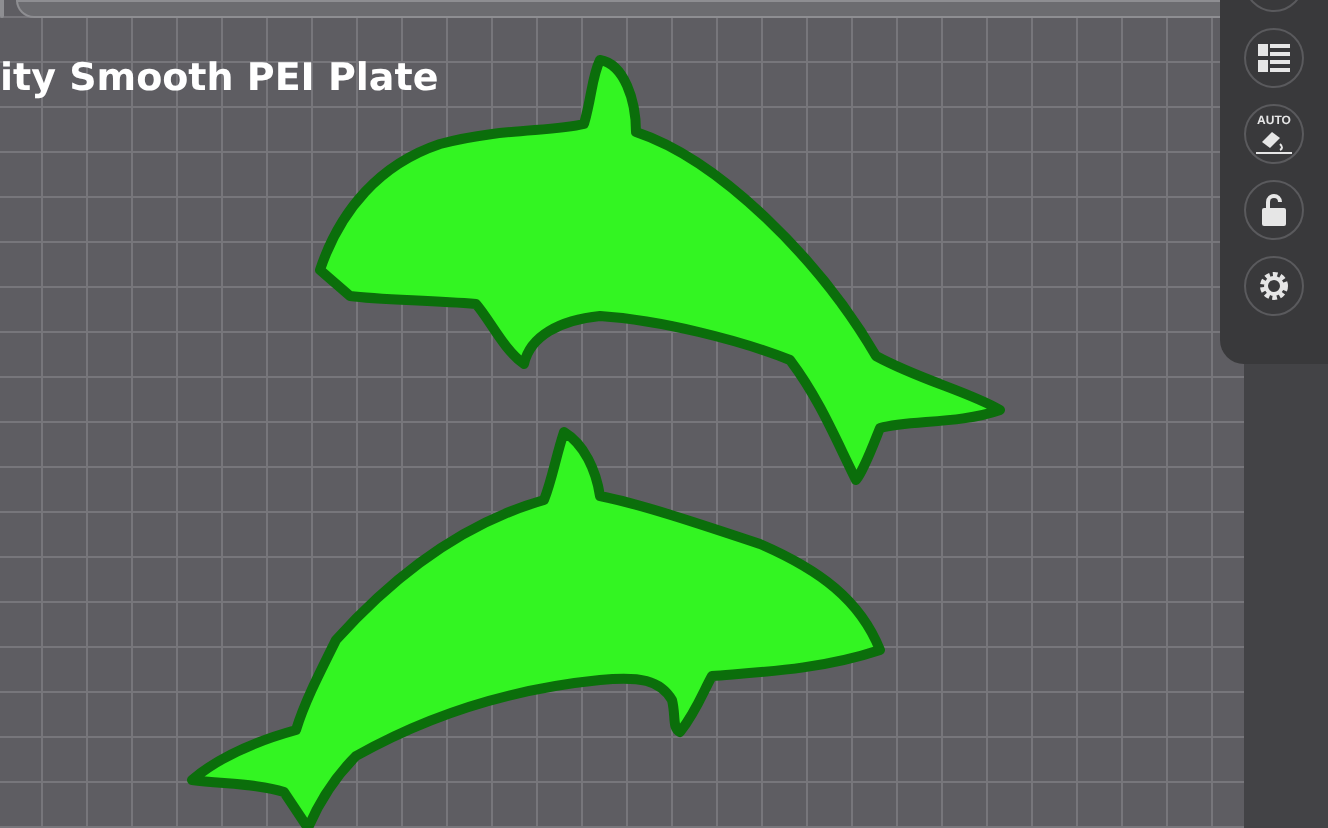  I want to click on lock-icon, so click(1274, 210).